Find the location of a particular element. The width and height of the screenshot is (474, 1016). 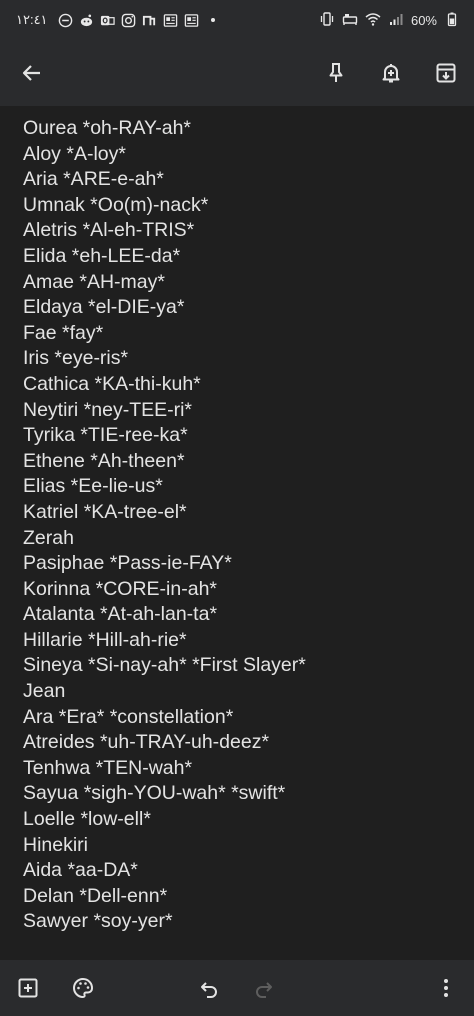

note-line: Loelle *low-ell* is located at coordinates (87, 819).